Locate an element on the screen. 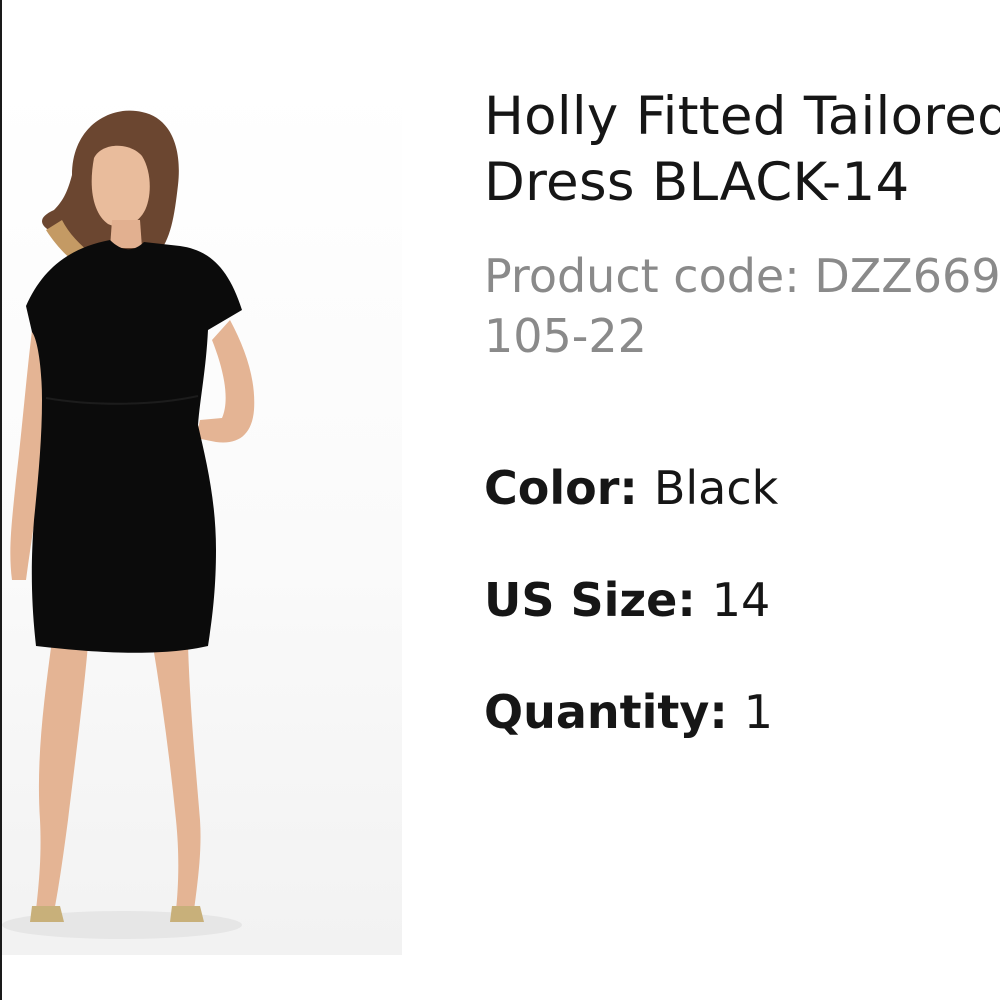 The image size is (1000, 1000). dress is located at coordinates (134, 446).